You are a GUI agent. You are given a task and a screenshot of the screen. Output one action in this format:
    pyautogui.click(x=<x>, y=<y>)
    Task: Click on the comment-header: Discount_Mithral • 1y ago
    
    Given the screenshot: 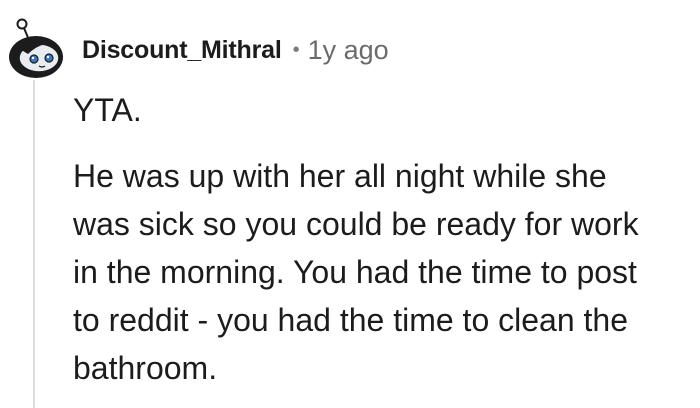 What is the action you would take?
    pyautogui.click(x=235, y=50)
    